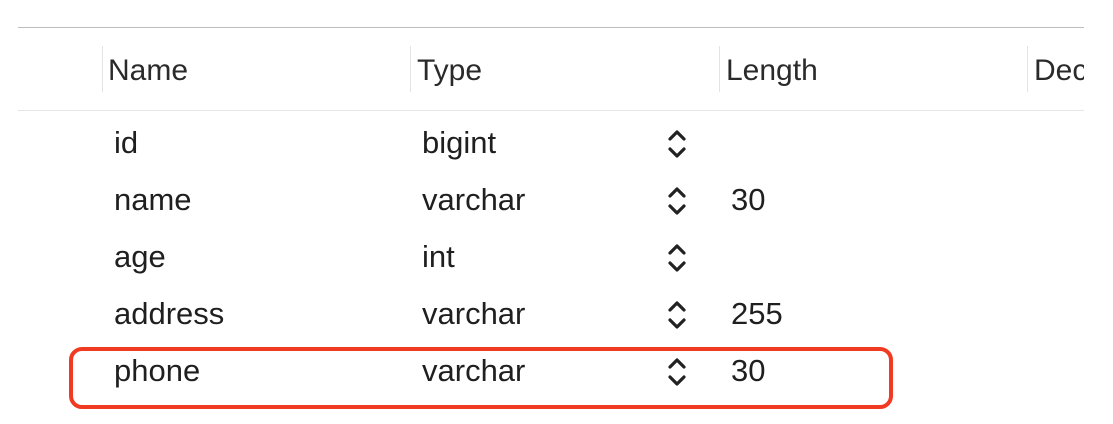 This screenshot has height=424, width=1113. I want to click on table-row: age int, so click(551, 256).